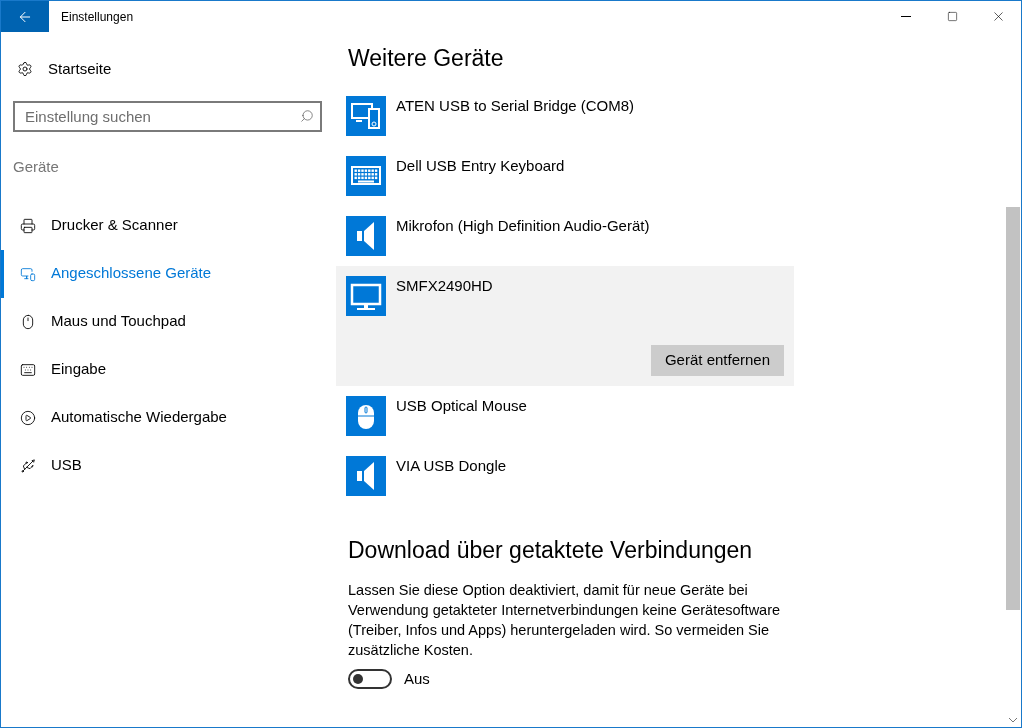  I want to click on device-item: Dell USB Entry Keyboard, so click(565, 176).